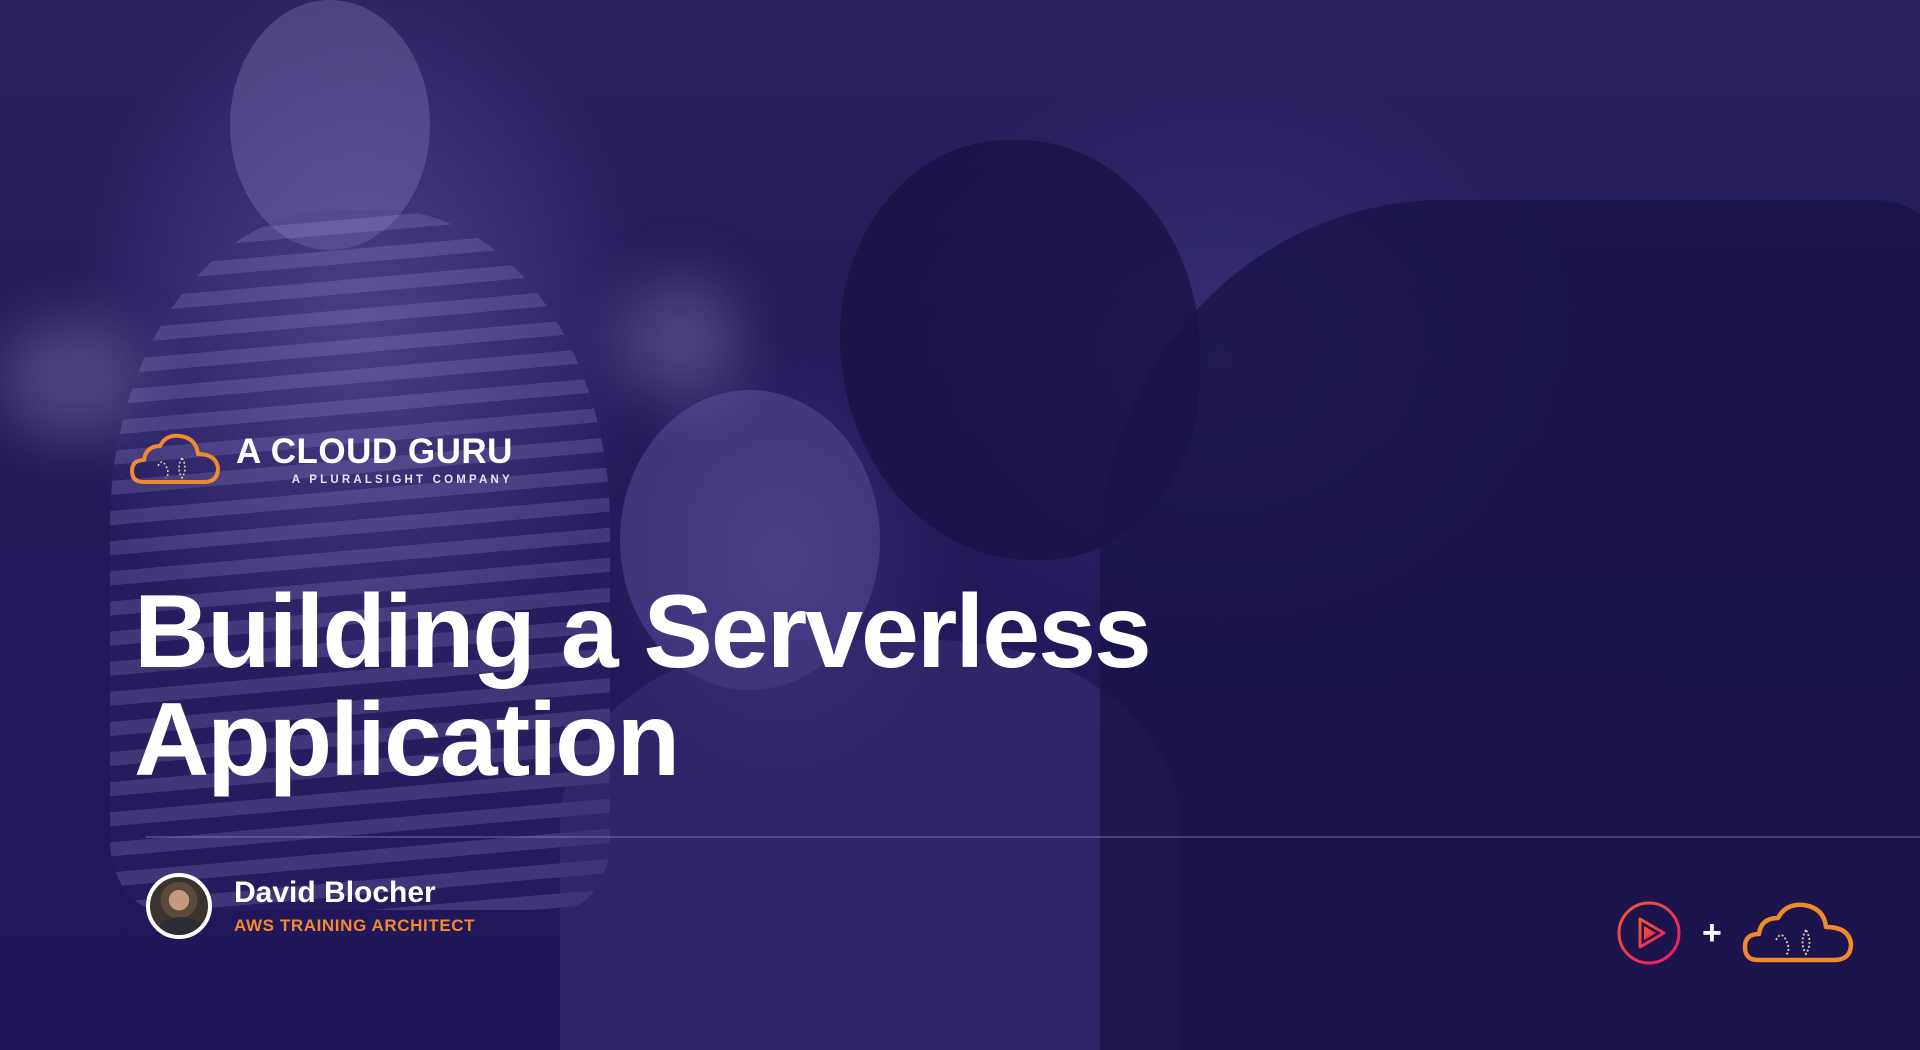  What do you see at coordinates (1649, 933) in the screenshot?
I see `pluralsight-play-icon` at bounding box center [1649, 933].